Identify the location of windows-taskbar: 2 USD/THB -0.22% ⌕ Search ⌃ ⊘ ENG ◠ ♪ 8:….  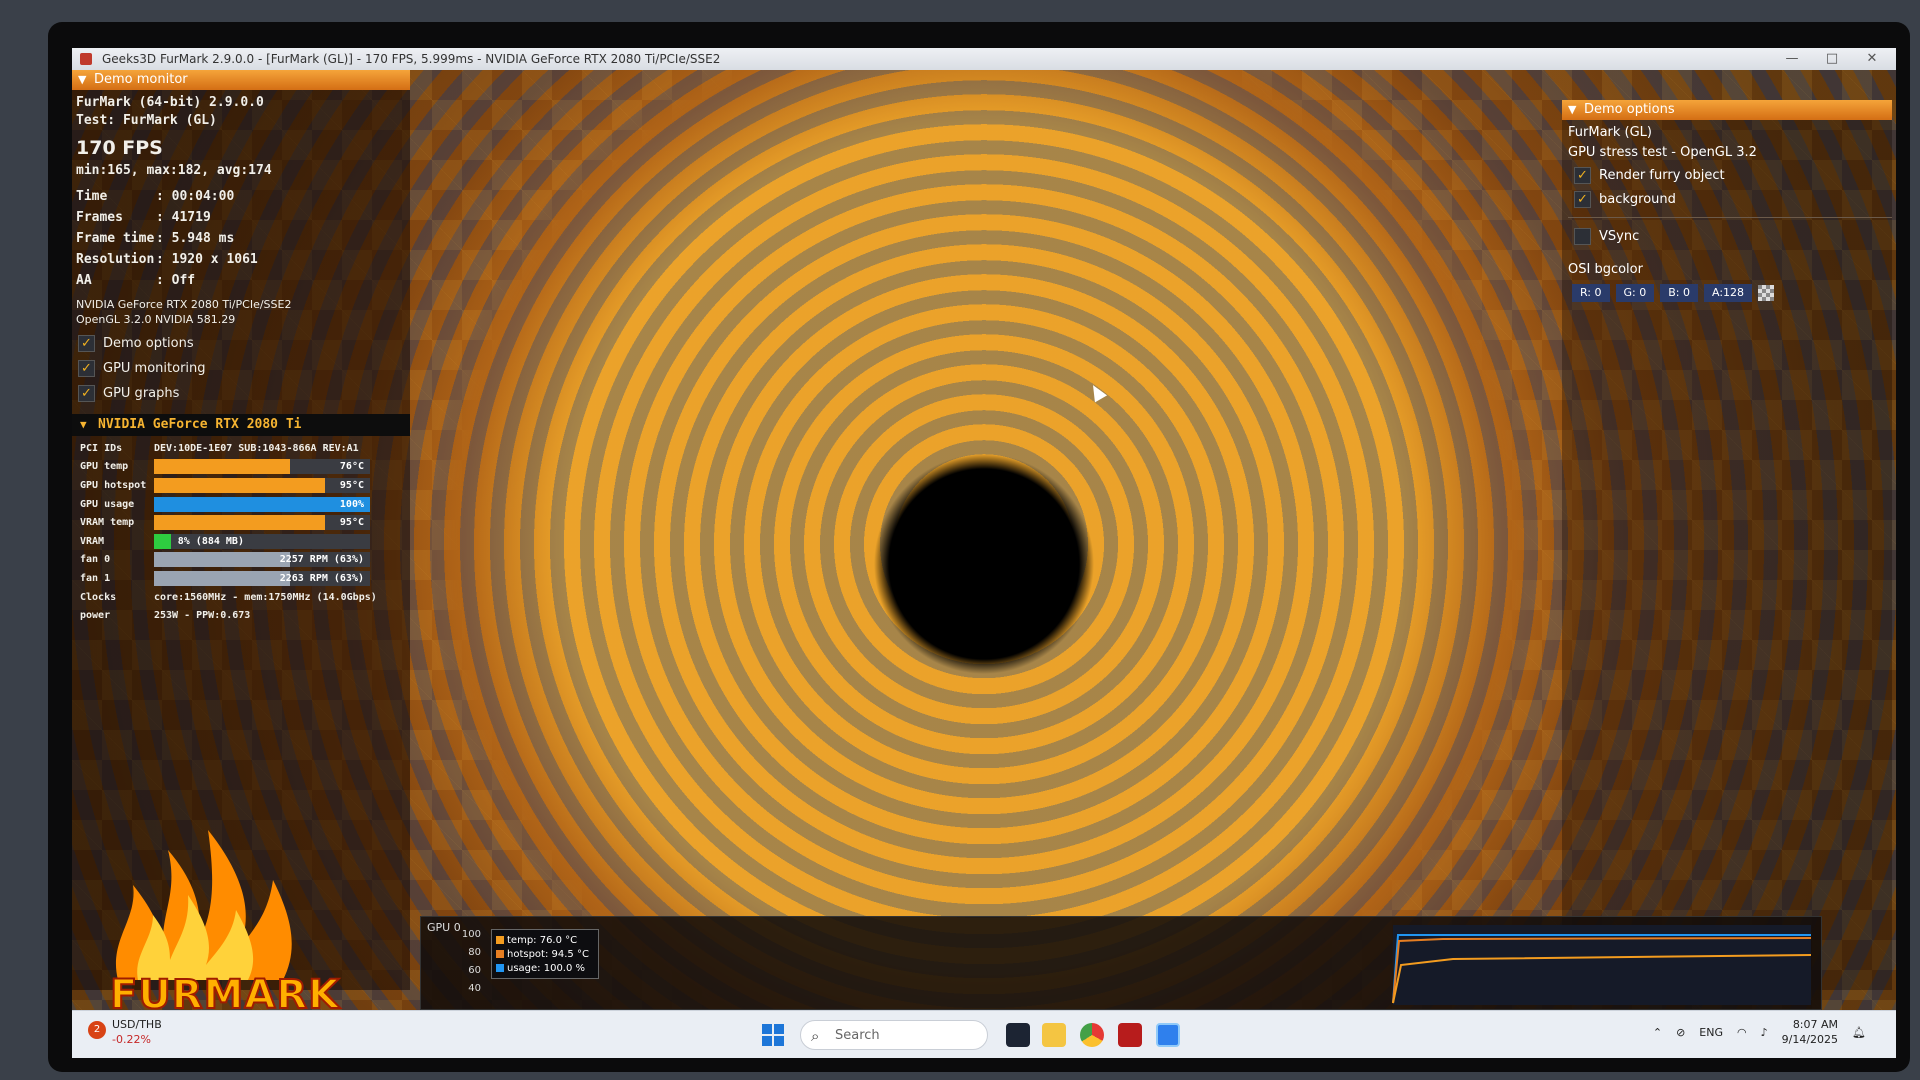
(984, 1034).